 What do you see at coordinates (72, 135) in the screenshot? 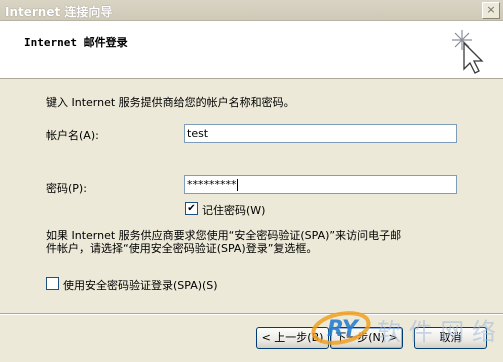
I see `account-name-label: 帐户名(A):` at bounding box center [72, 135].